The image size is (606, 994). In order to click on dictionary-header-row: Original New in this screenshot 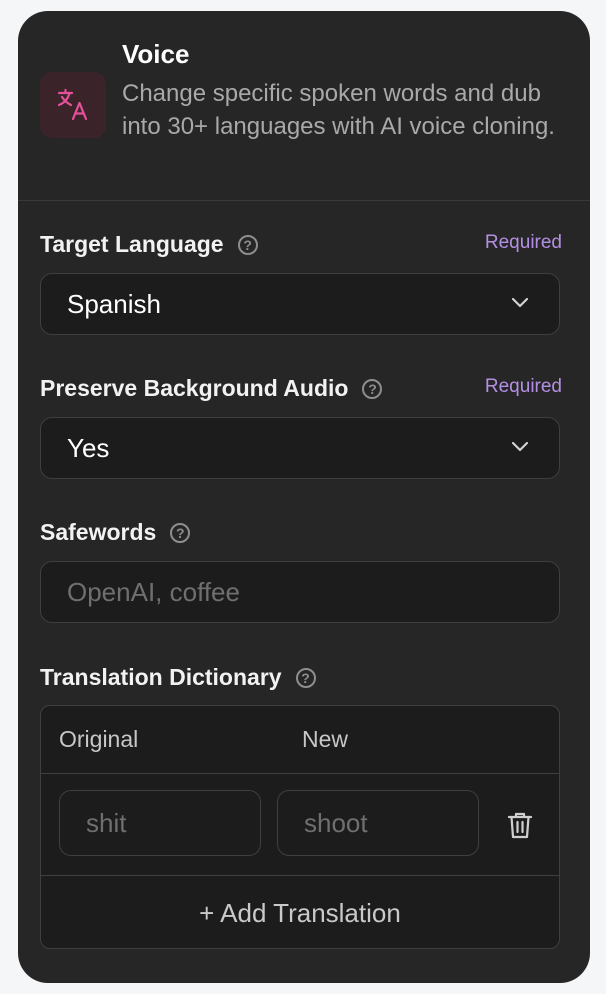, I will do `click(300, 740)`.